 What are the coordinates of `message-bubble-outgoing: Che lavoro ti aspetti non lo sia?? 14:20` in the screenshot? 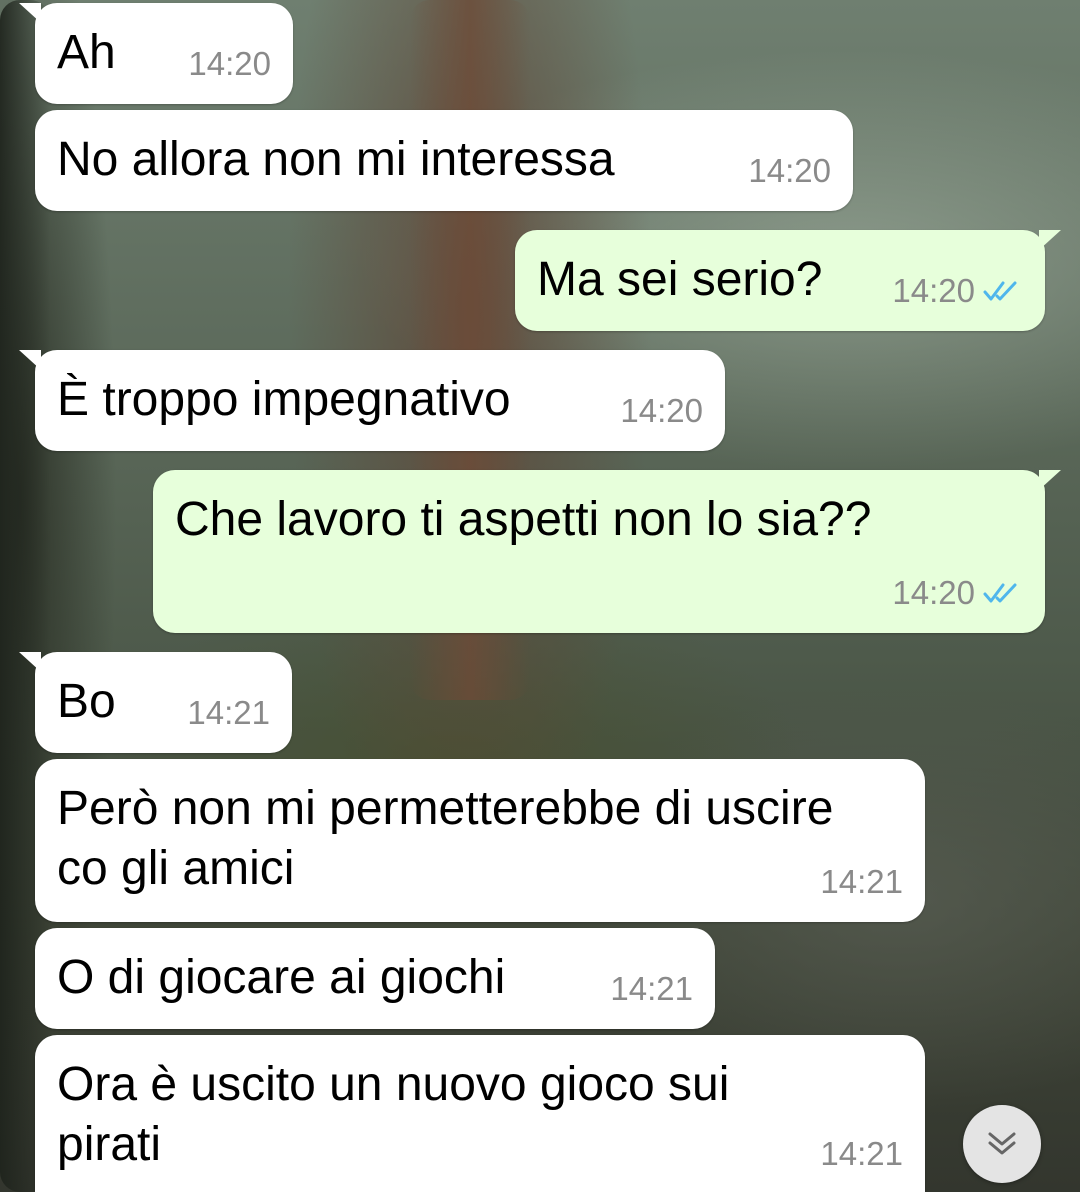 It's located at (607, 551).